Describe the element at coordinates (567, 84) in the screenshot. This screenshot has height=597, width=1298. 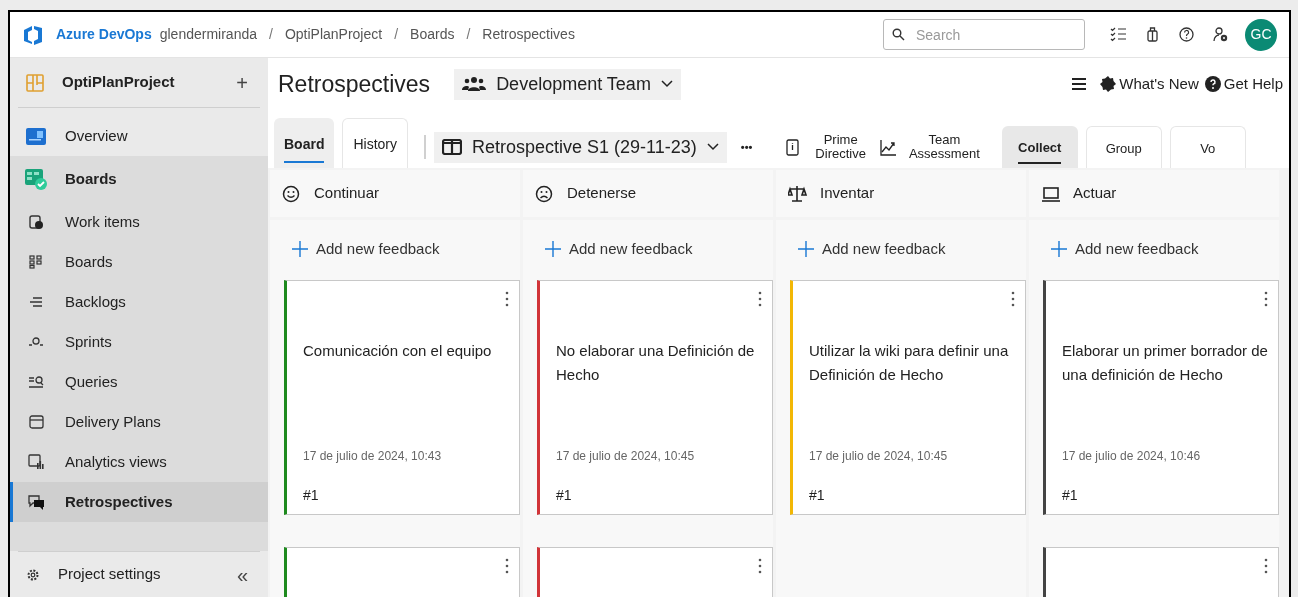
I see `team-selector: Development Team` at that location.